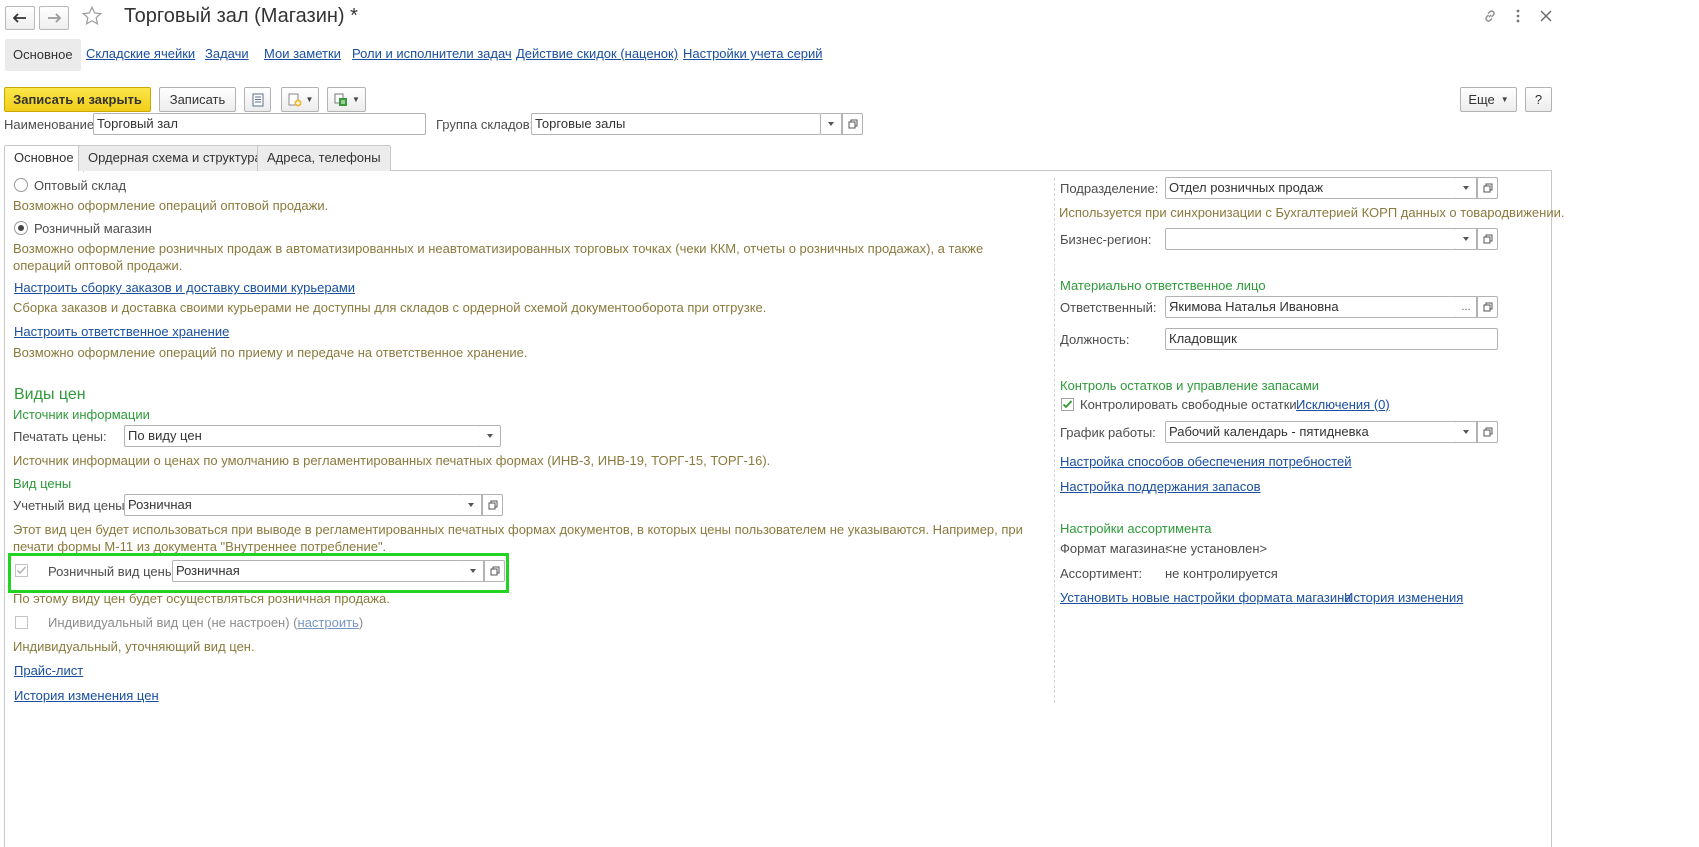 Image resolution: width=1699 pixels, height=847 pixels. Describe the element at coordinates (1487, 307) in the screenshot. I see `responsible-open-button` at that location.